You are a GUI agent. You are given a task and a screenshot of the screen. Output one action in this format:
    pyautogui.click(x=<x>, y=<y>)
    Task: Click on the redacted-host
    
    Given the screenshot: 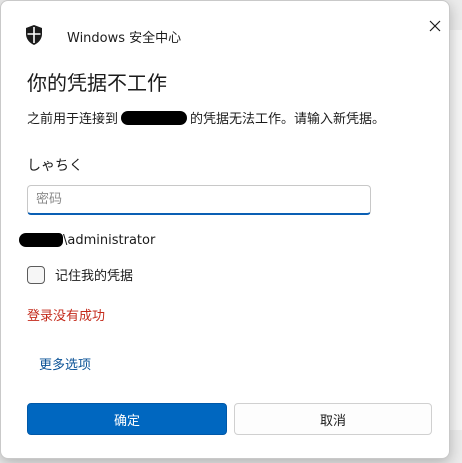 What is the action you would take?
    pyautogui.click(x=154, y=118)
    